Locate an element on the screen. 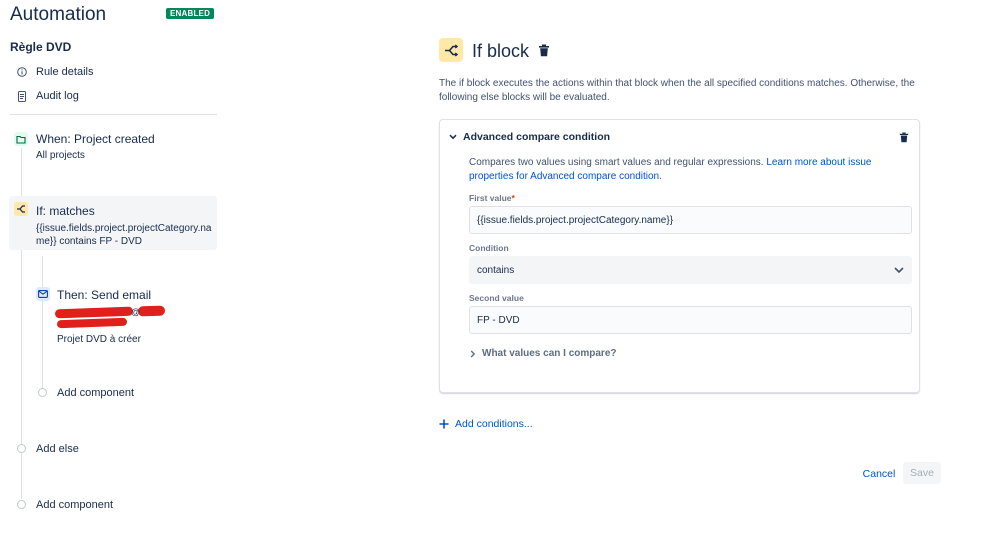  document-icon is located at coordinates (22, 96).